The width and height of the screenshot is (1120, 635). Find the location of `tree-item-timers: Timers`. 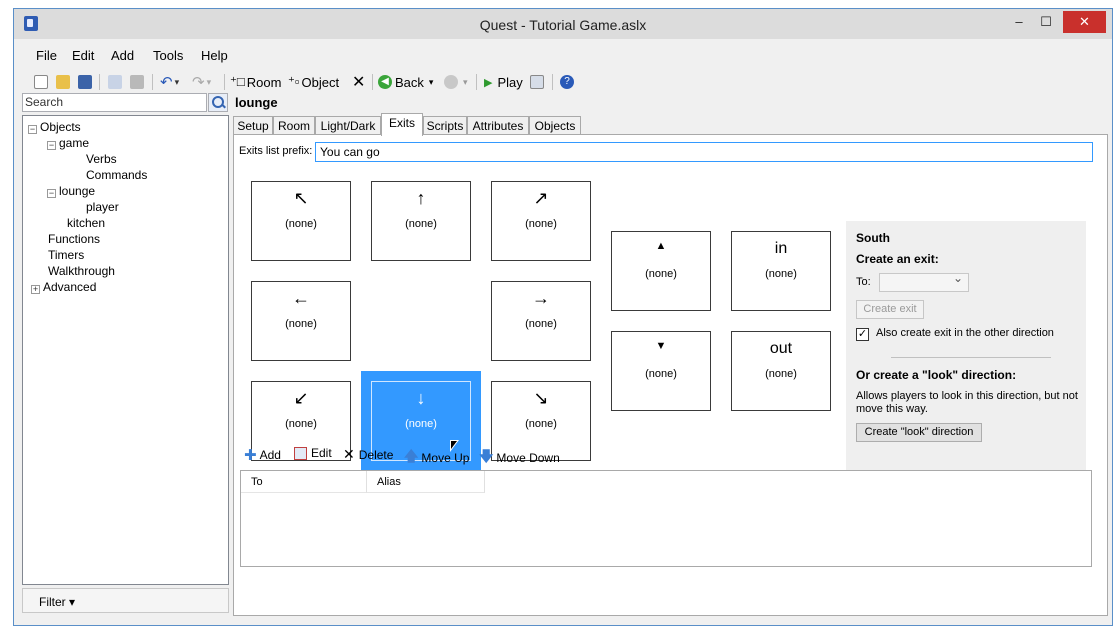

tree-item-timers: Timers is located at coordinates (66, 255).